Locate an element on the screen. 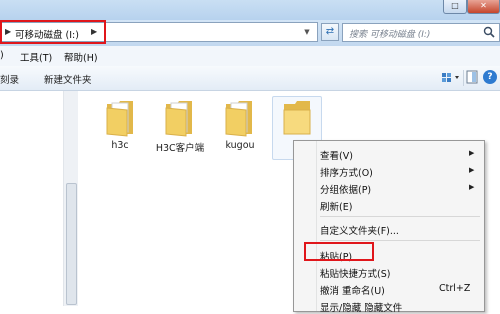  folder-label: h3c is located at coordinates (120, 145).